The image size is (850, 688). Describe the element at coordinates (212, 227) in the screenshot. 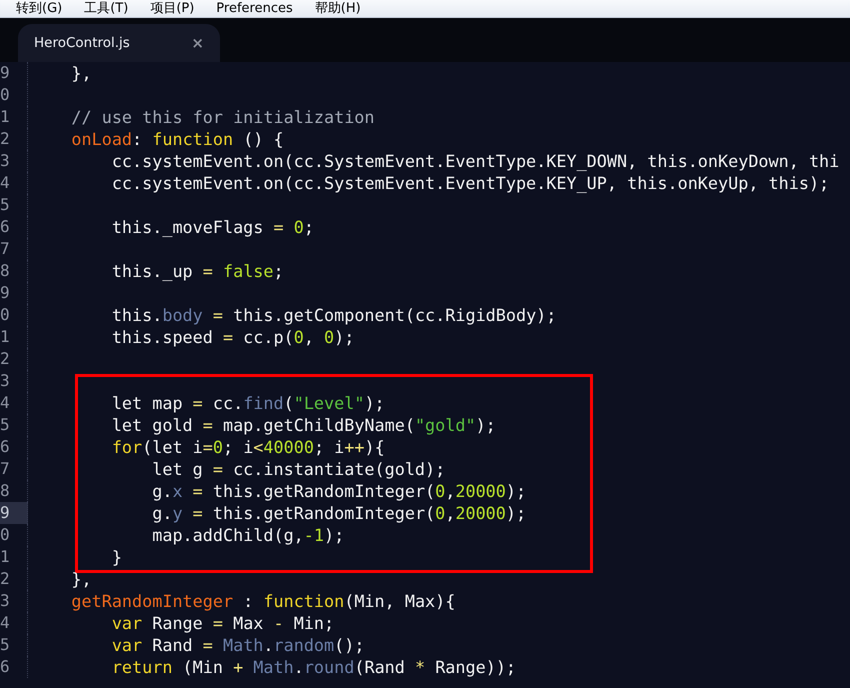

I see `code-line: this._moveFlags = 0;` at that location.